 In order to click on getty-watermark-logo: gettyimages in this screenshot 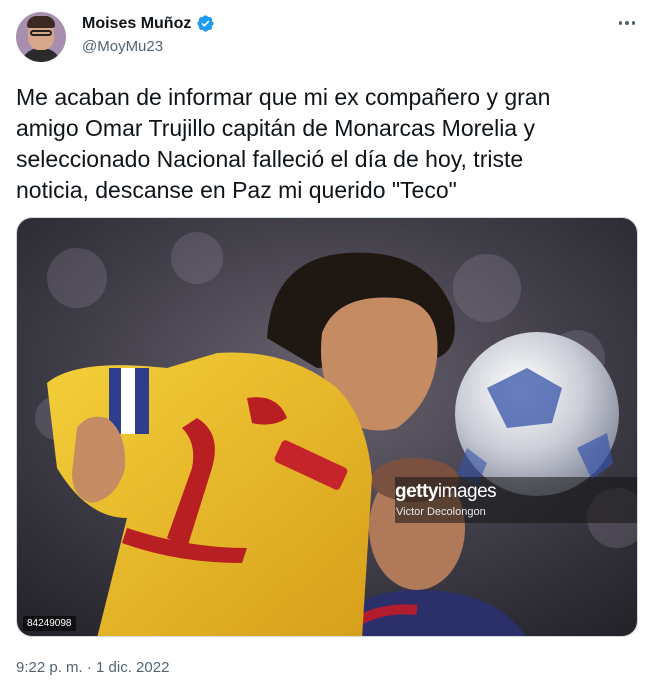, I will do `click(446, 491)`.